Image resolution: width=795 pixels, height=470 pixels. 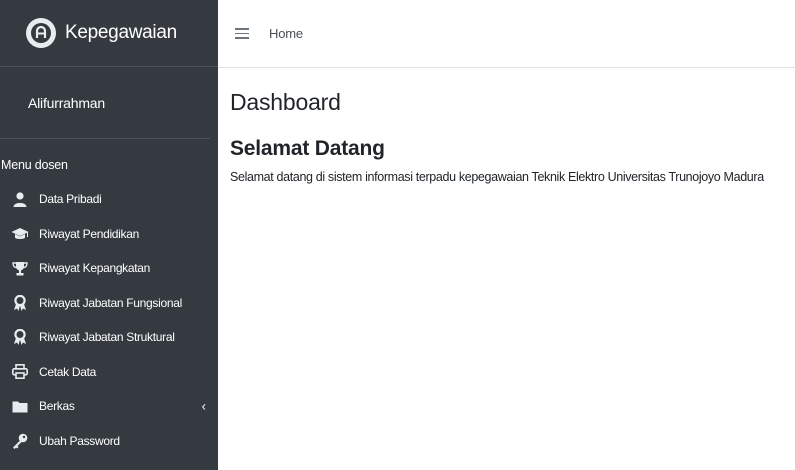 What do you see at coordinates (506, 34) in the screenshot?
I see `top-navbar: Home` at bounding box center [506, 34].